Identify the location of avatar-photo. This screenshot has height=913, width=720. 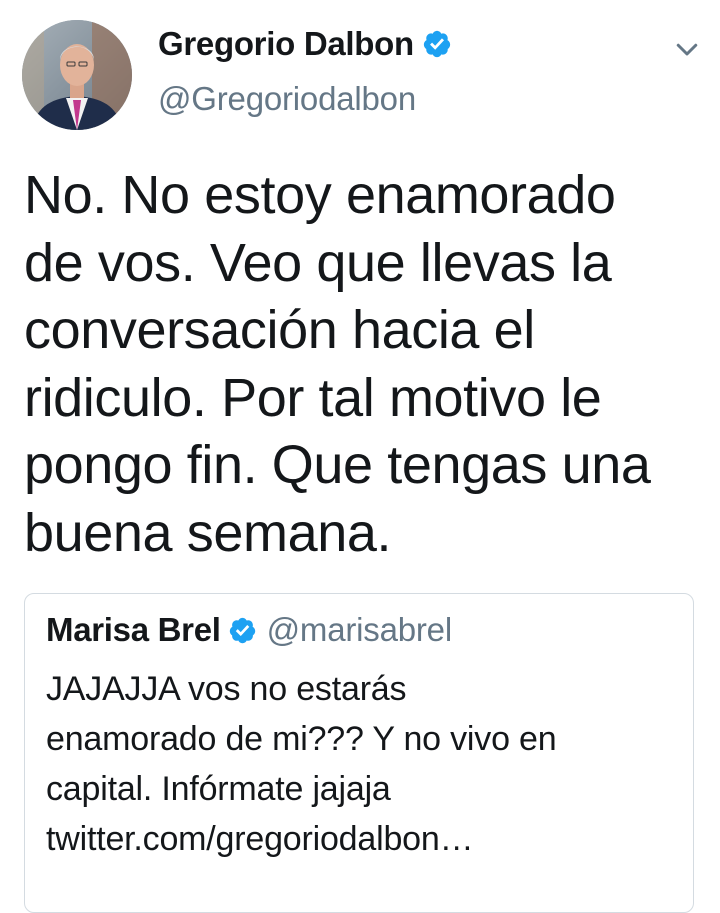
(77, 75).